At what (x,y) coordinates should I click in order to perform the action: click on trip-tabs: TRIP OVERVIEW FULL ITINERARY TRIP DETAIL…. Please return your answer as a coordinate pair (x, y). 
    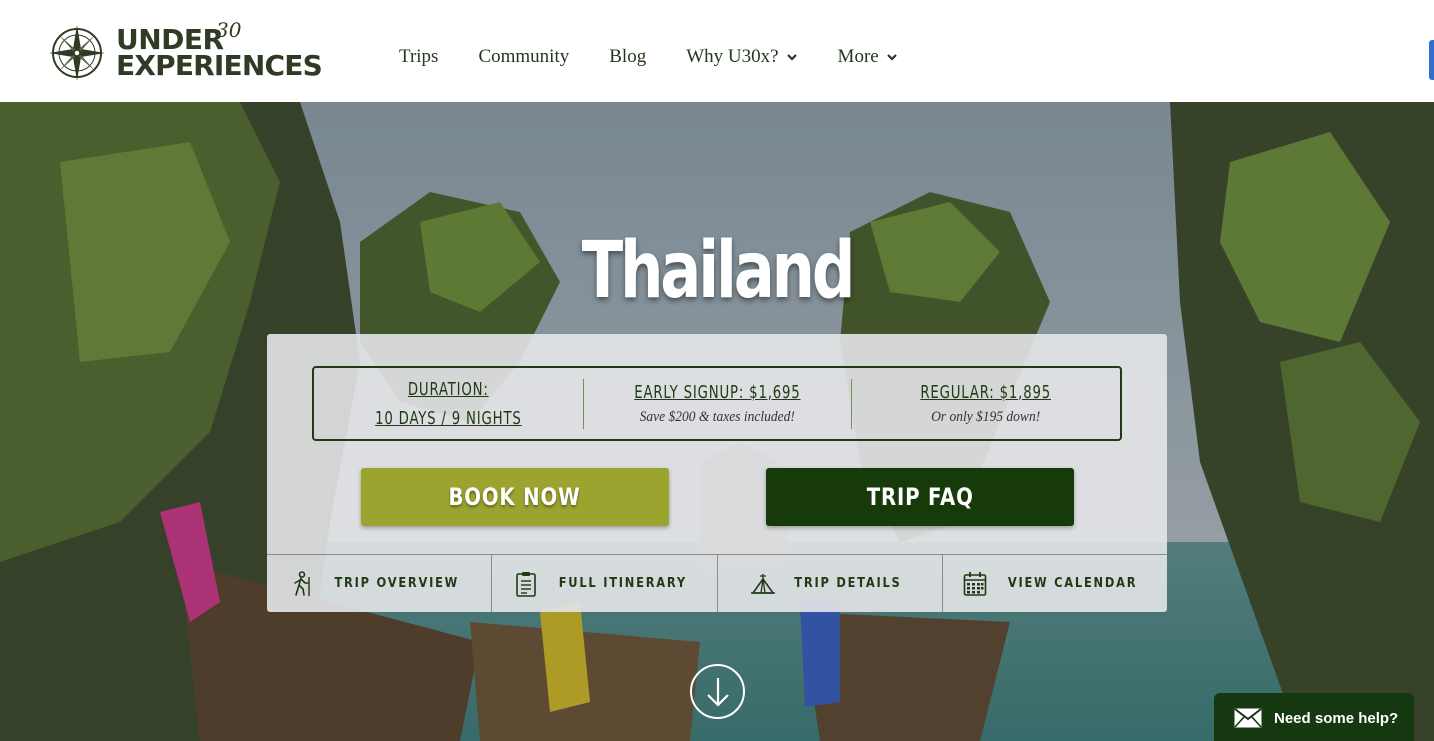
    Looking at the image, I should click on (717, 583).